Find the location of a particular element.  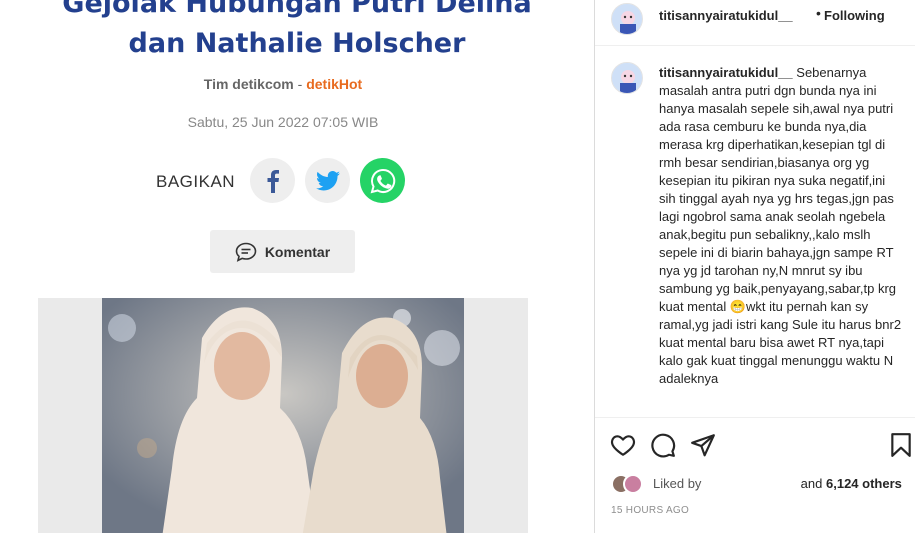

likes-text: Liked by and 6,124 others is located at coordinates (777, 483).